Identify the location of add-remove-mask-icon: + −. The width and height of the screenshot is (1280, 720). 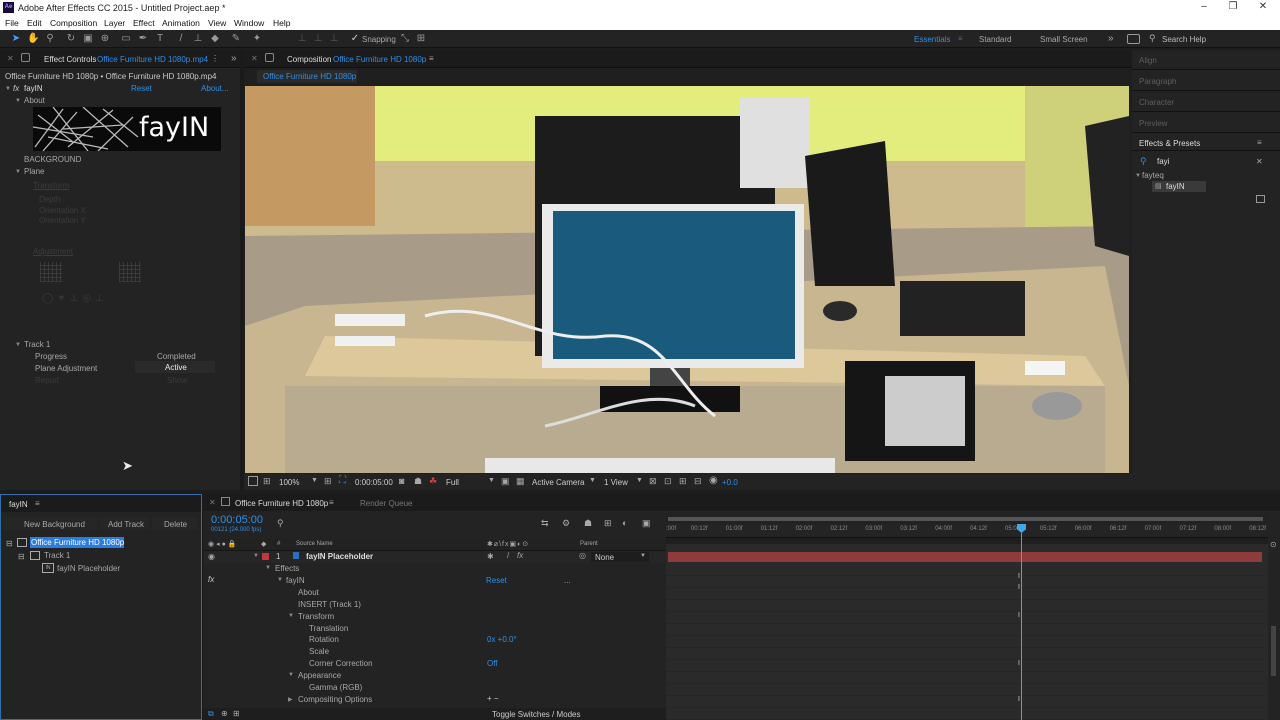
(493, 698).